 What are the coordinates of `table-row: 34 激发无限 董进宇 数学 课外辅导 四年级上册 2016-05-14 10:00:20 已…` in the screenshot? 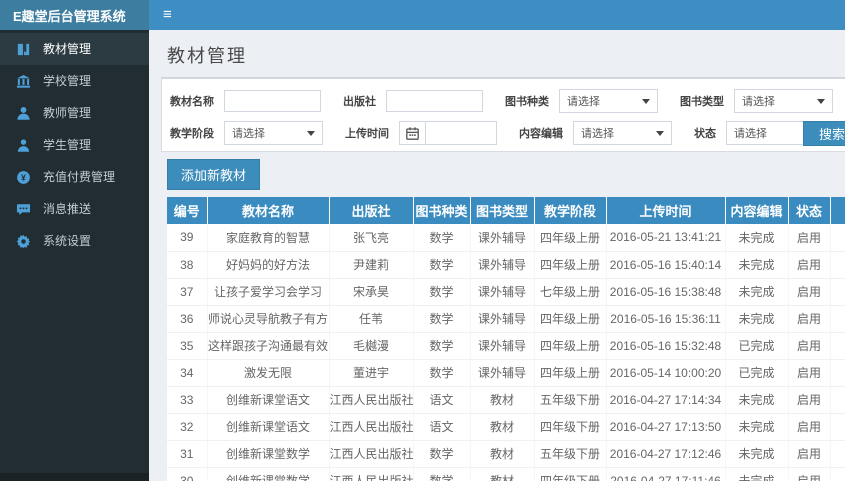 It's located at (506, 373).